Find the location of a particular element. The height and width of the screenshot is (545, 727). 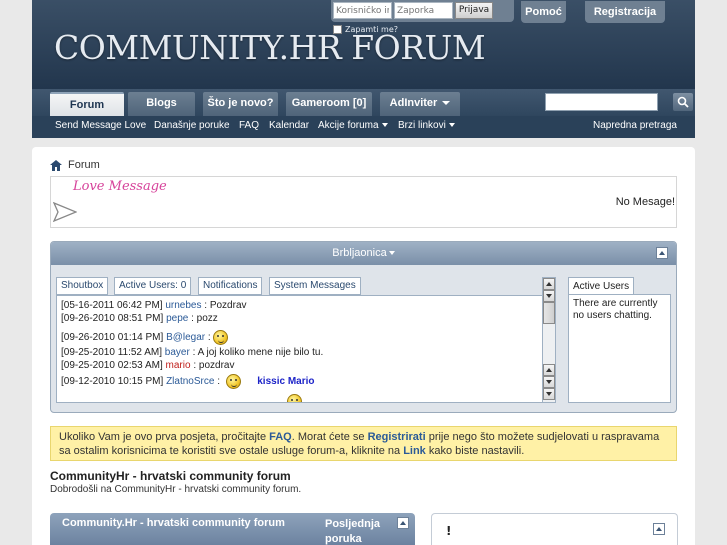

search-icon is located at coordinates (683, 102).